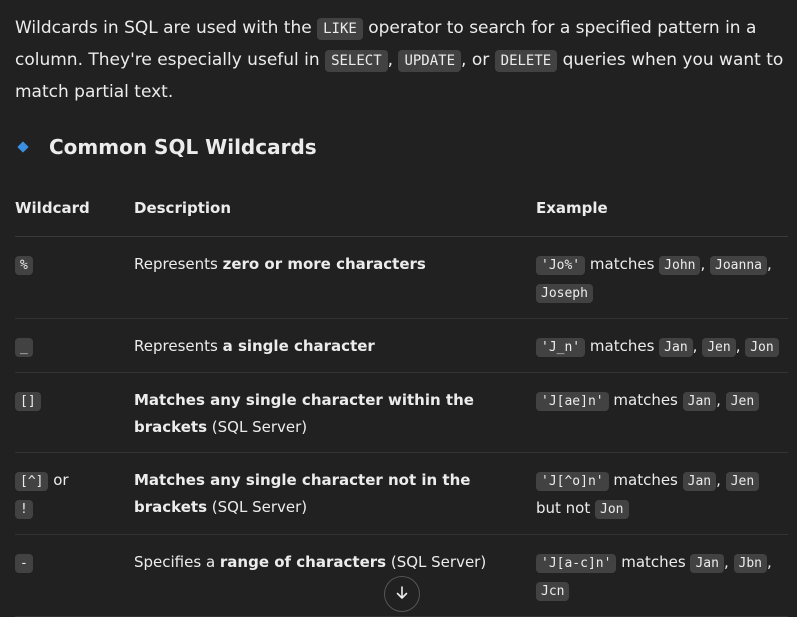 This screenshot has width=797, height=617. I want to click on pattern-code: 'J[^o]n', so click(572, 481).